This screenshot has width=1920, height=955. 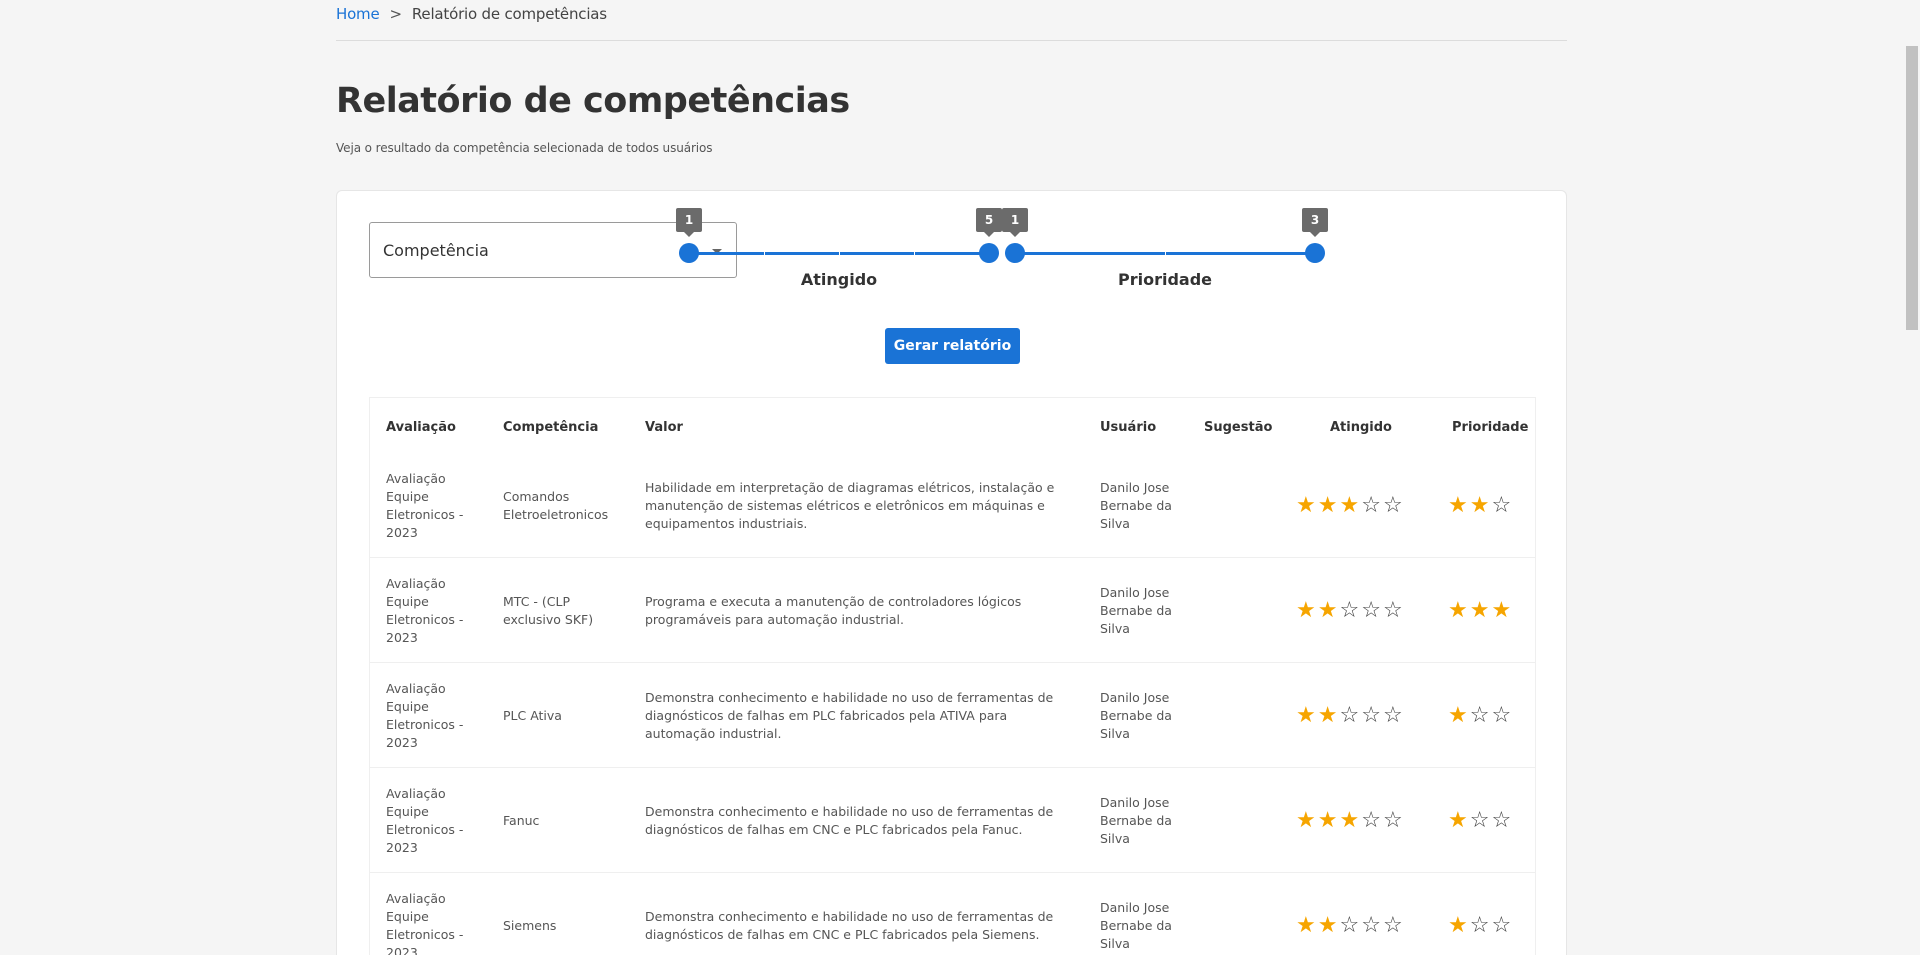 I want to click on prioridade-slider: 1 3 Prioridade, so click(x=1165, y=253).